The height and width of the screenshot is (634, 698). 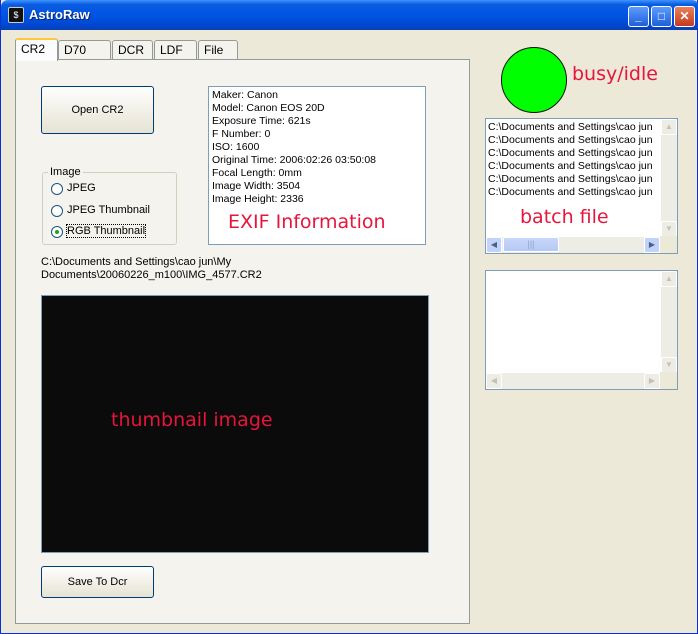 What do you see at coordinates (57, 211) in the screenshot?
I see `radio-jpeg-thumbnail-circle` at bounding box center [57, 211].